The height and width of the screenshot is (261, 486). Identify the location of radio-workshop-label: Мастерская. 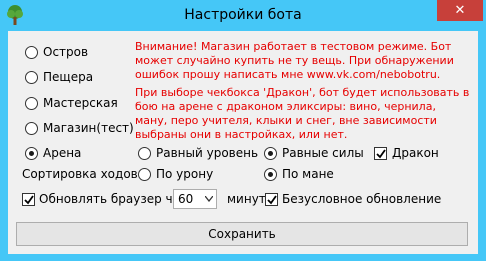
(80, 103).